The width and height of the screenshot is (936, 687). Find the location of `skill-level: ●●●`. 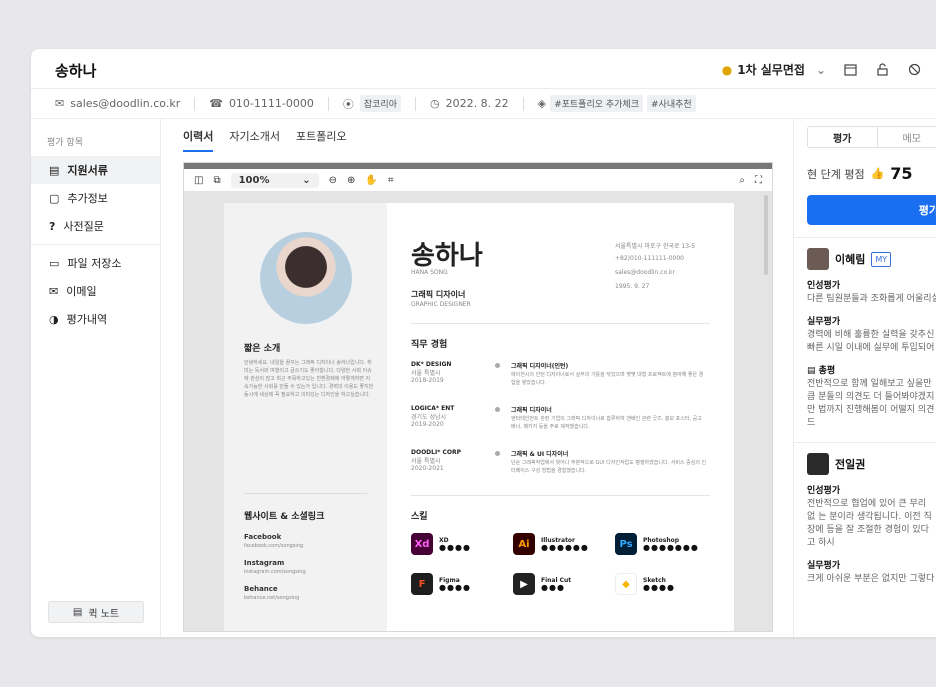

skill-level: ●●● is located at coordinates (553, 587).